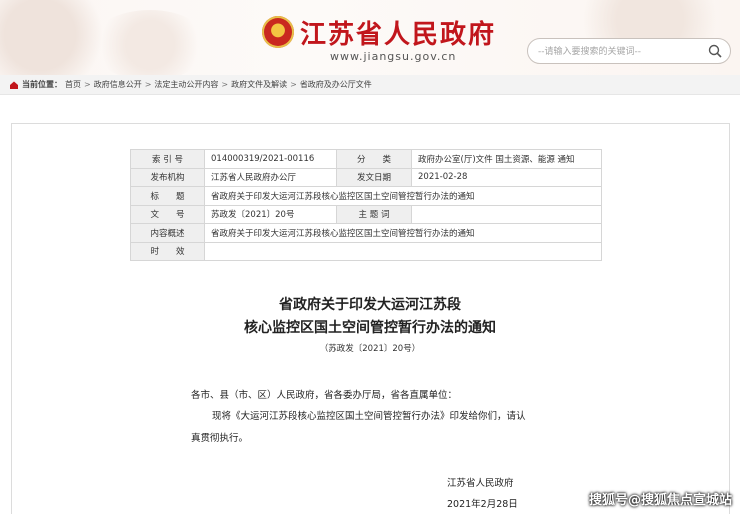 Image resolution: width=740 pixels, height=514 pixels. I want to click on site-logo: 江苏省人民政府 www.jiangsu.gov.cn, so click(382, 41).